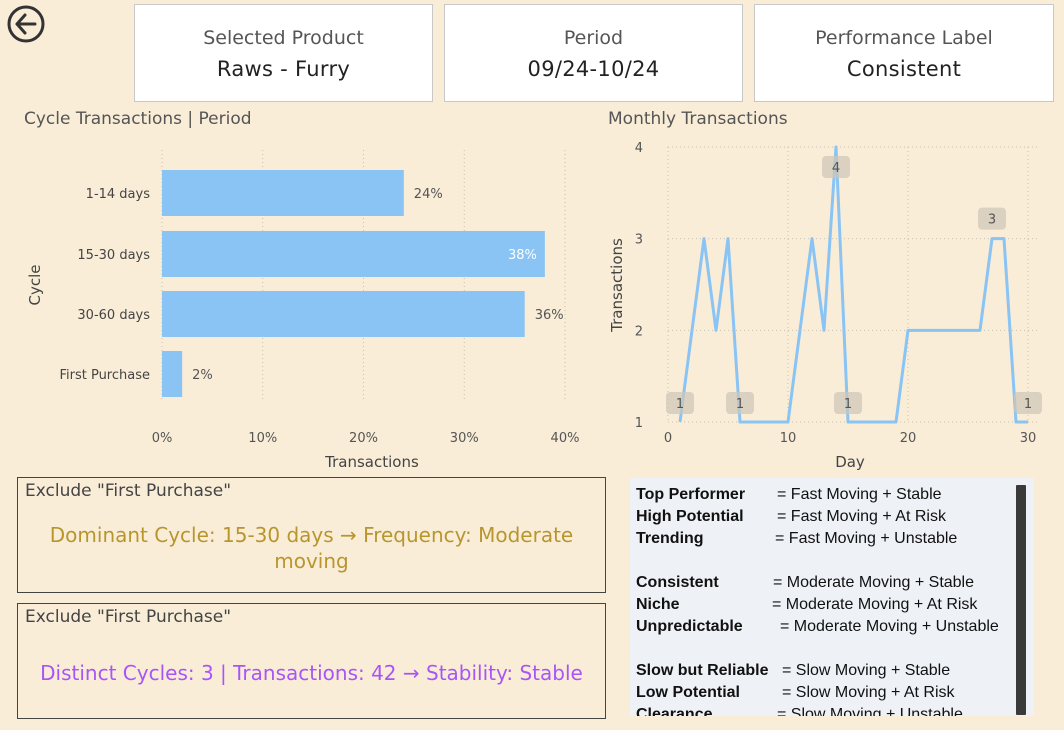 Image resolution: width=1064 pixels, height=730 pixels. I want to click on legend-definition: = Fast Moving + Stable, so click(859, 494).